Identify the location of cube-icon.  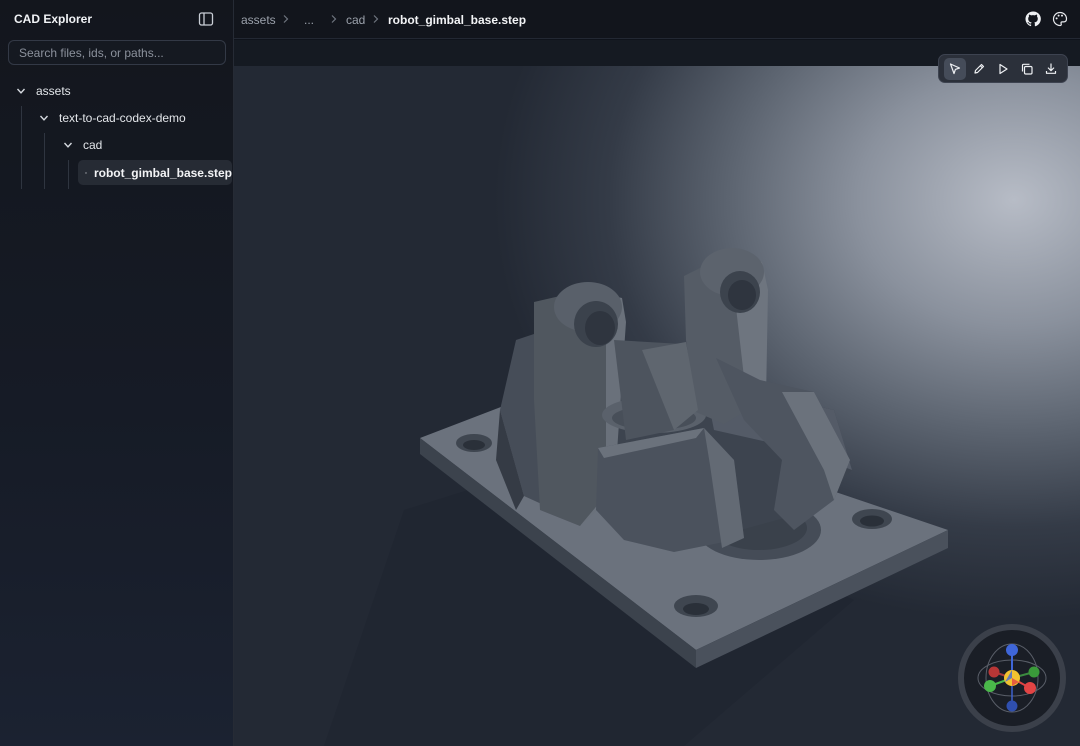
(86, 172).